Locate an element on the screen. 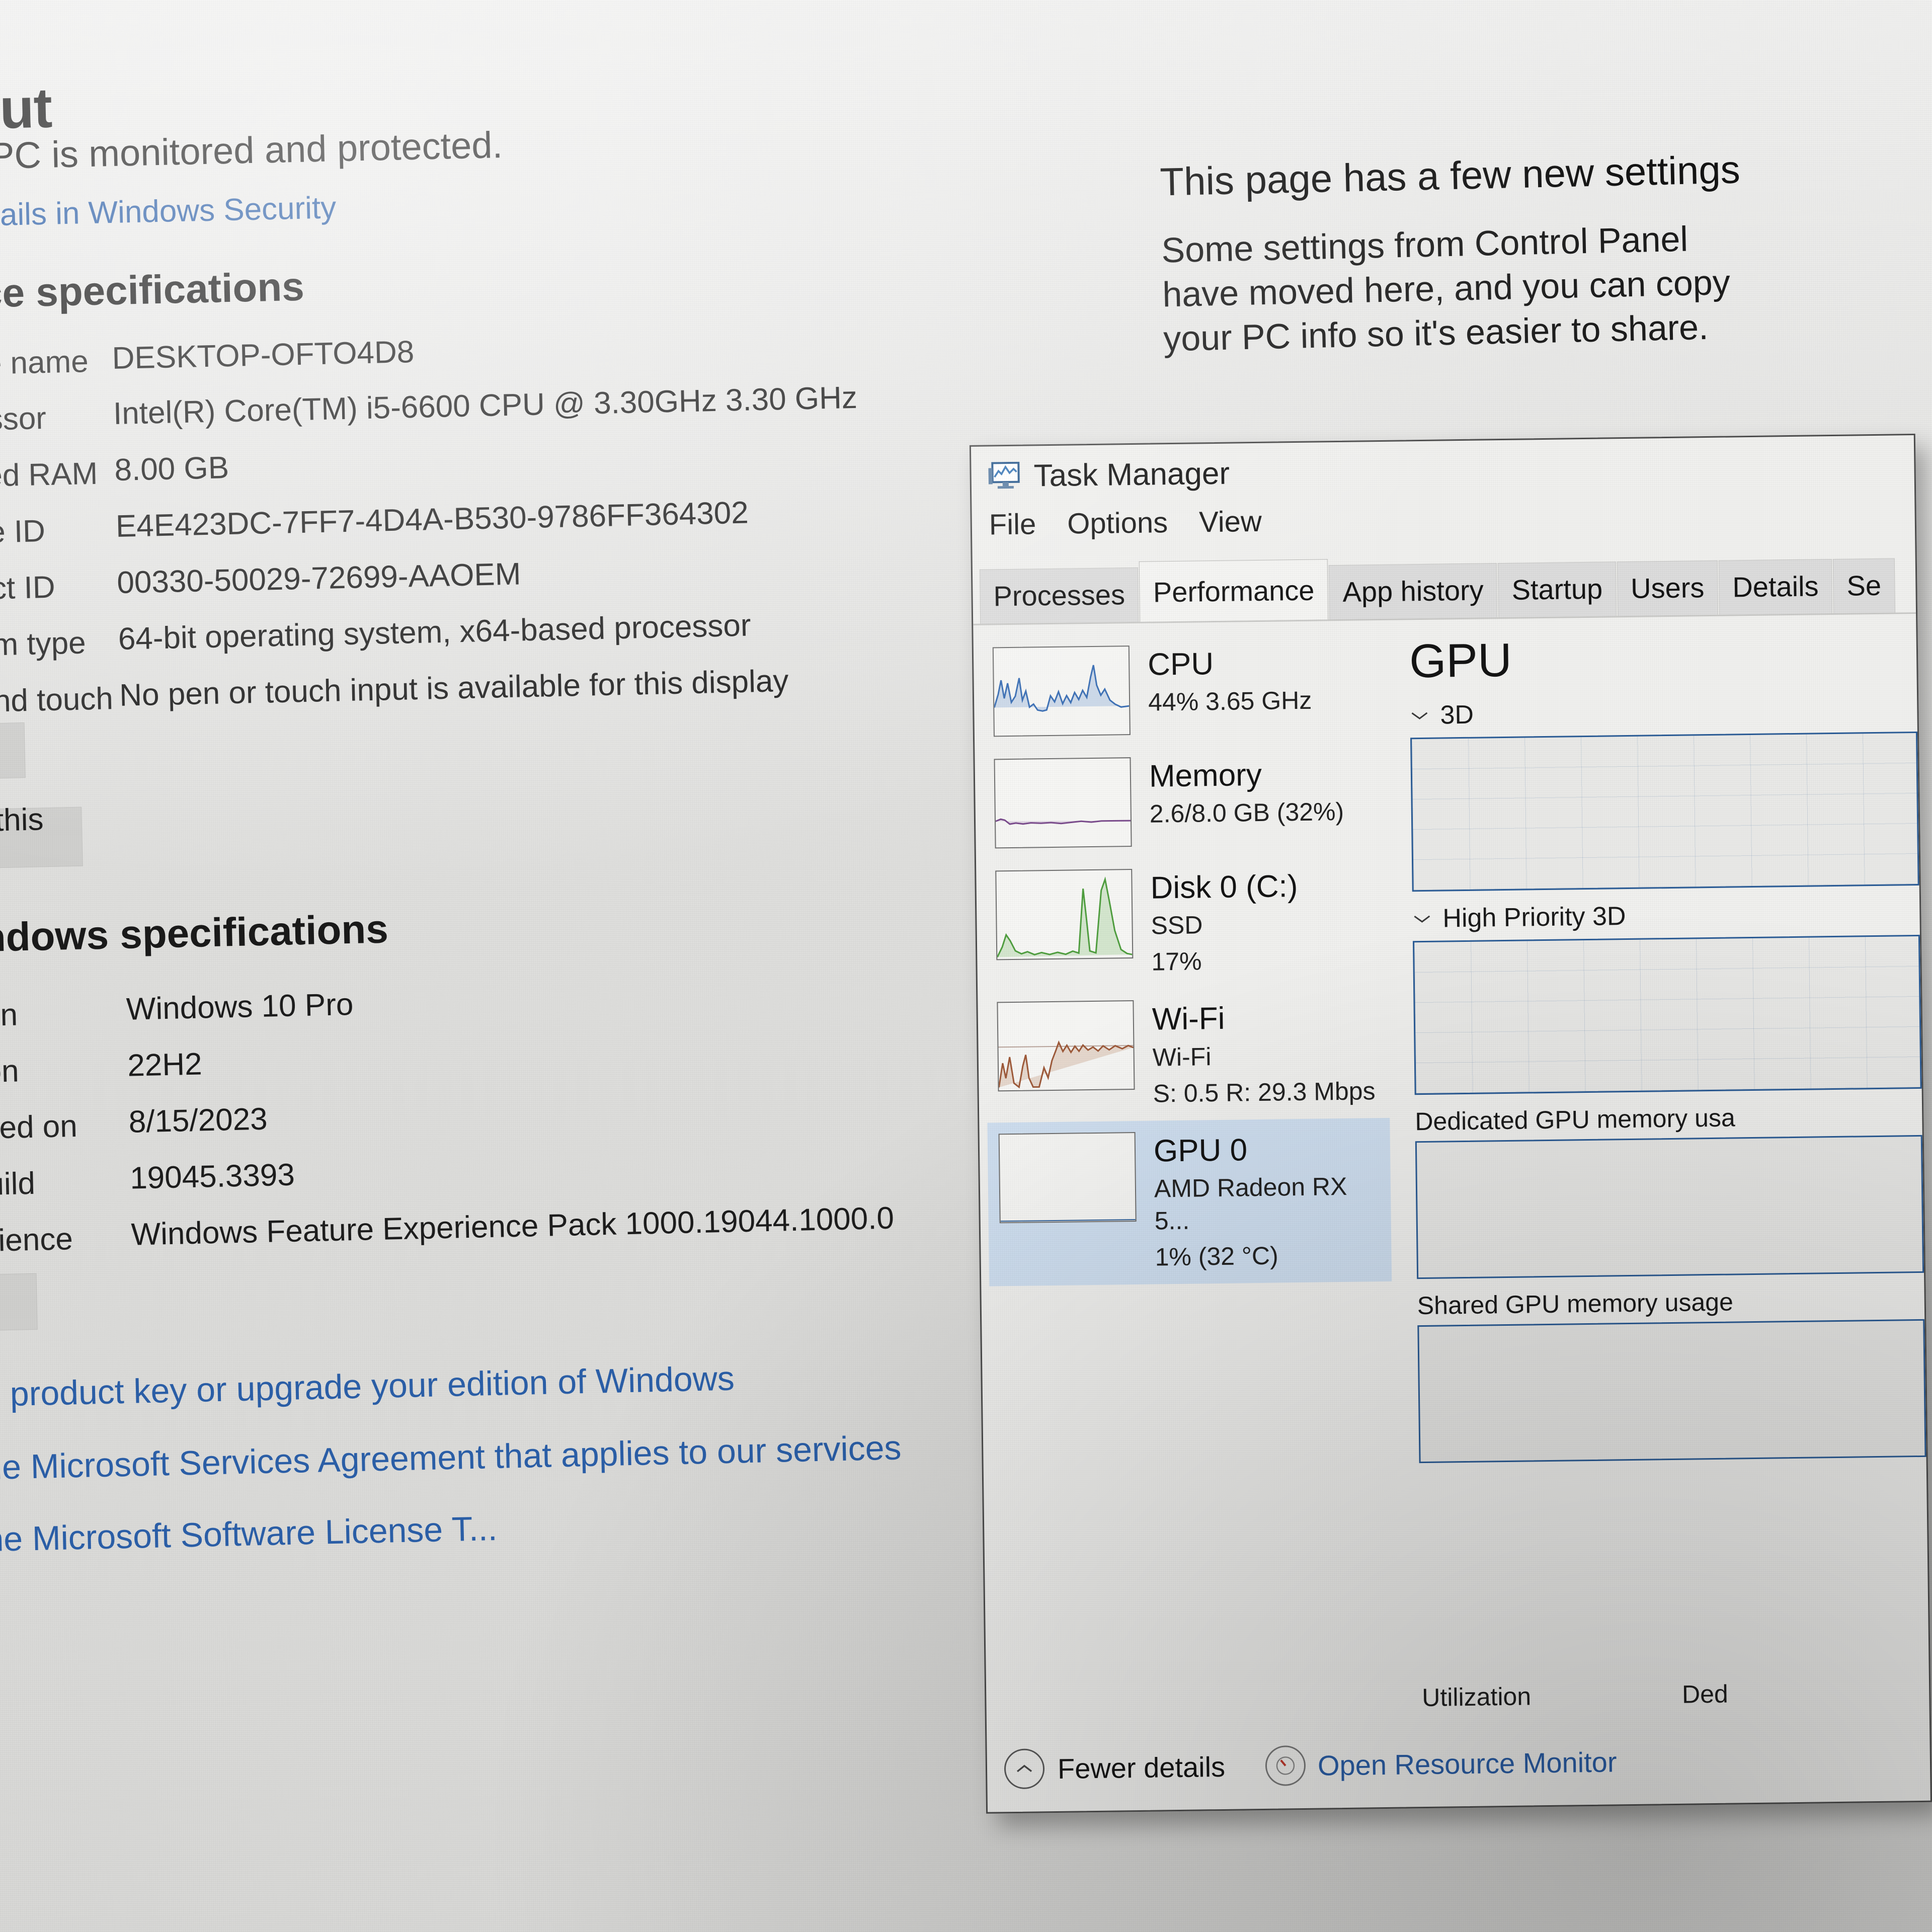 The image size is (1932, 1932). spec-label-pen-and-touch: and touch is located at coordinates (57, 700).